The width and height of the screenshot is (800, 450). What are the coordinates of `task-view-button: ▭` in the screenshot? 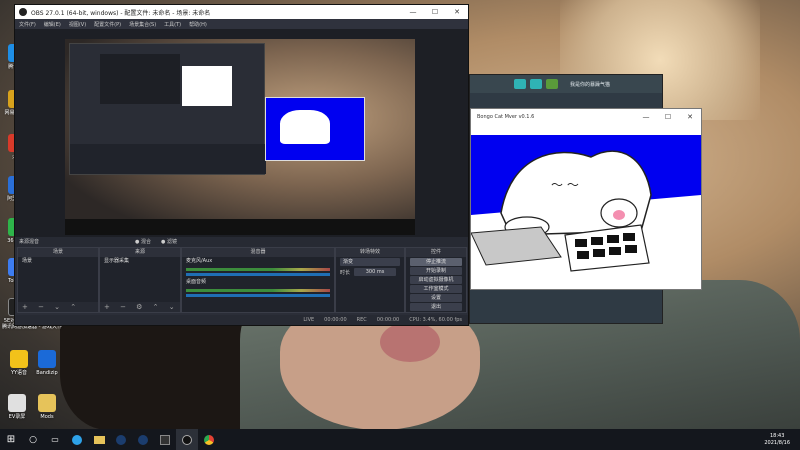 It's located at (55, 439).